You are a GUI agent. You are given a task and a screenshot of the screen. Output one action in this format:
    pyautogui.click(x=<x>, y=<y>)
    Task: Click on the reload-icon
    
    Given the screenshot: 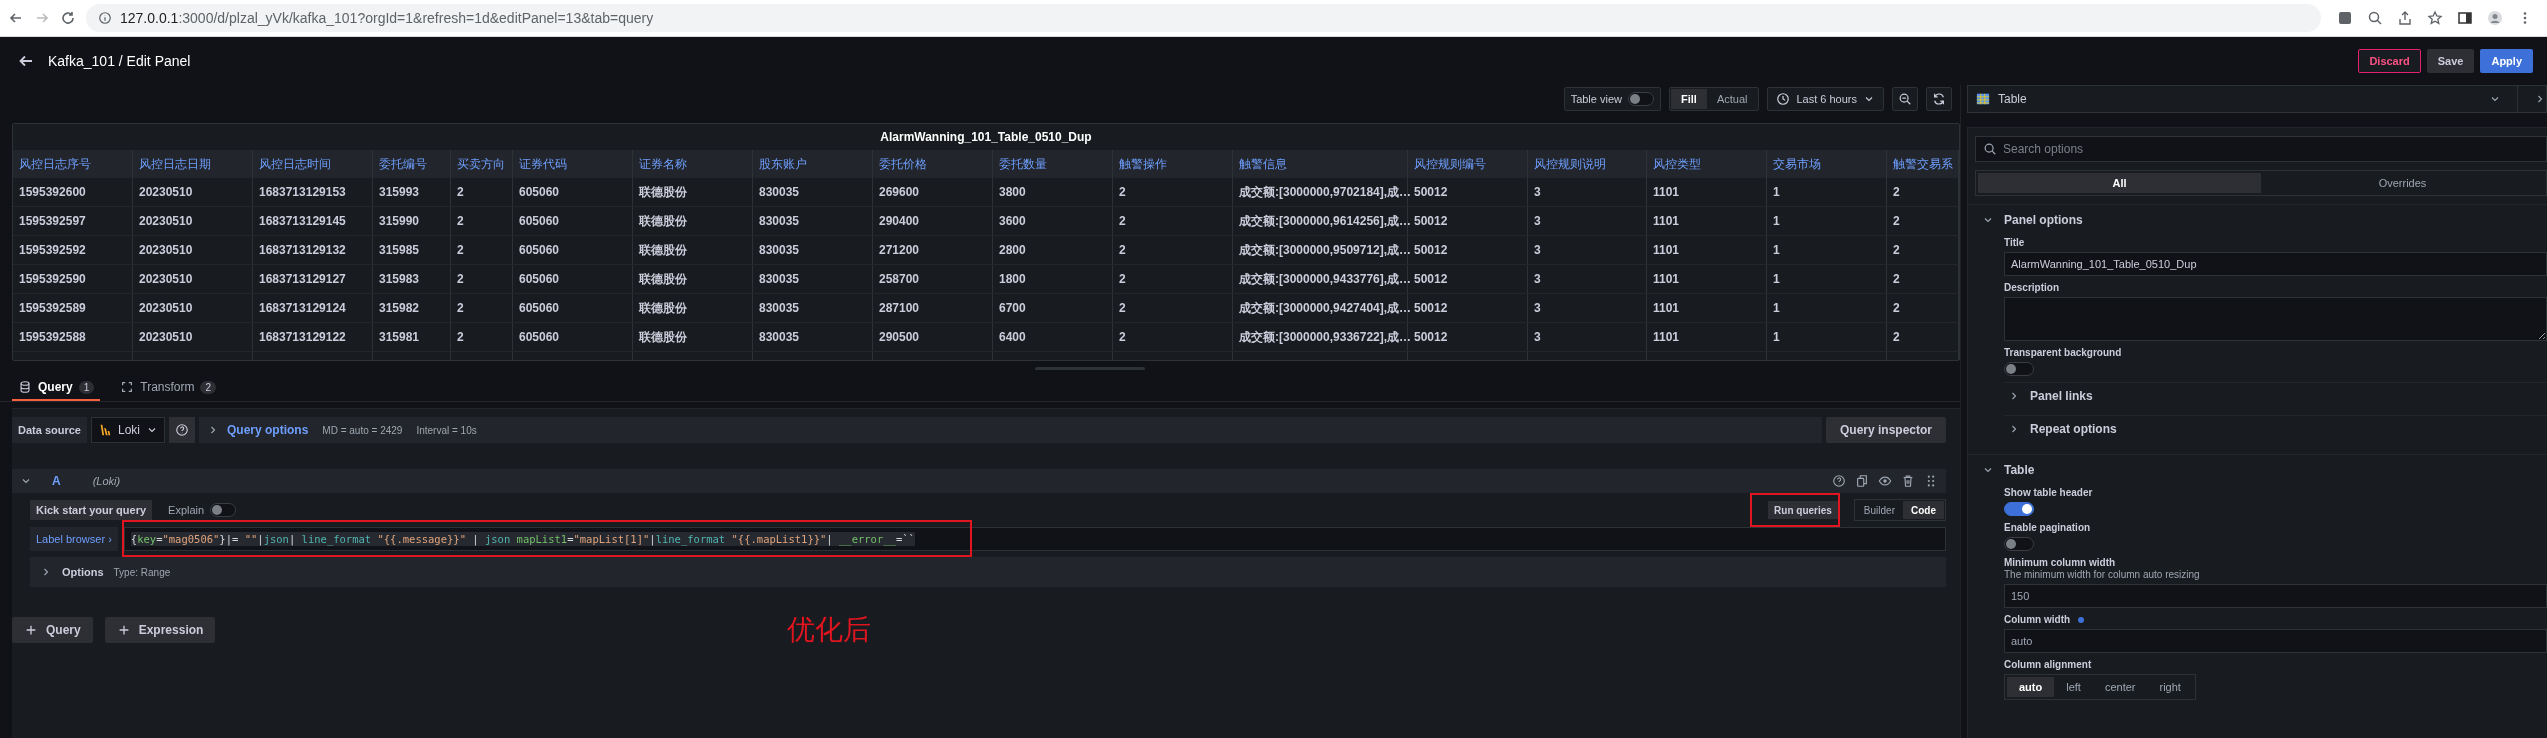 What is the action you would take?
    pyautogui.click(x=68, y=18)
    